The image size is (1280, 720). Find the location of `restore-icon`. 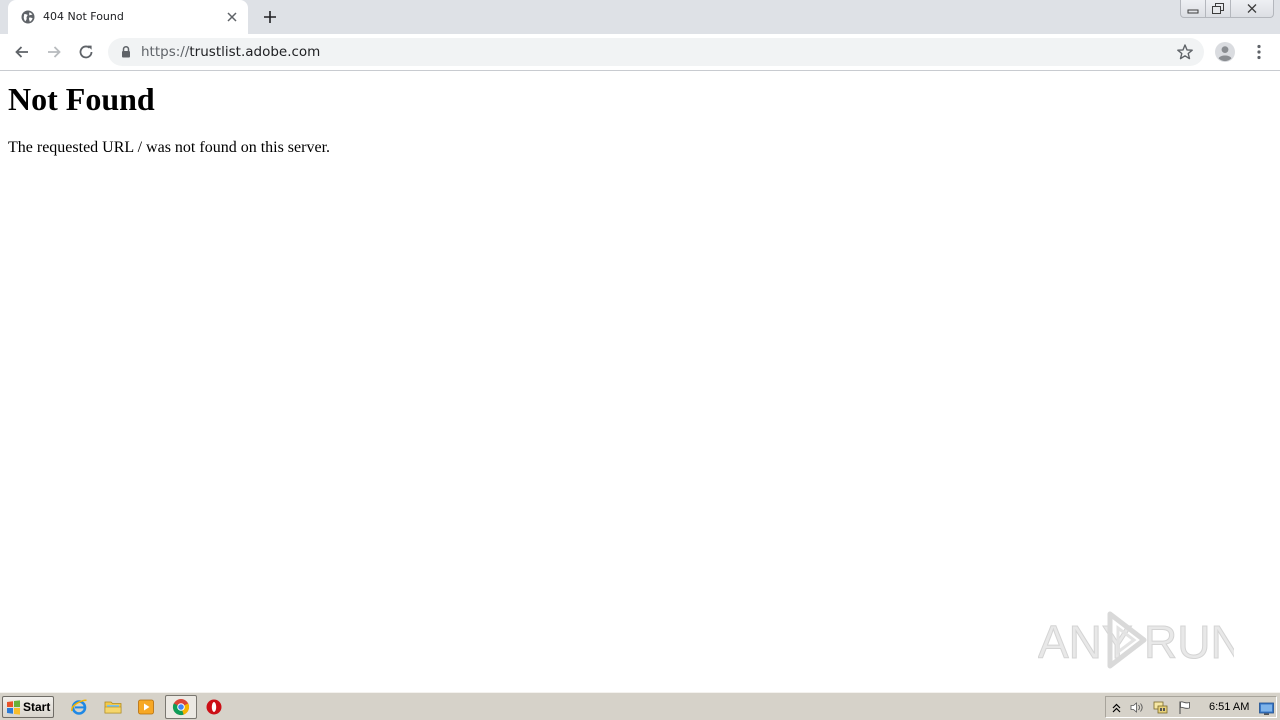

restore-icon is located at coordinates (1218, 8).